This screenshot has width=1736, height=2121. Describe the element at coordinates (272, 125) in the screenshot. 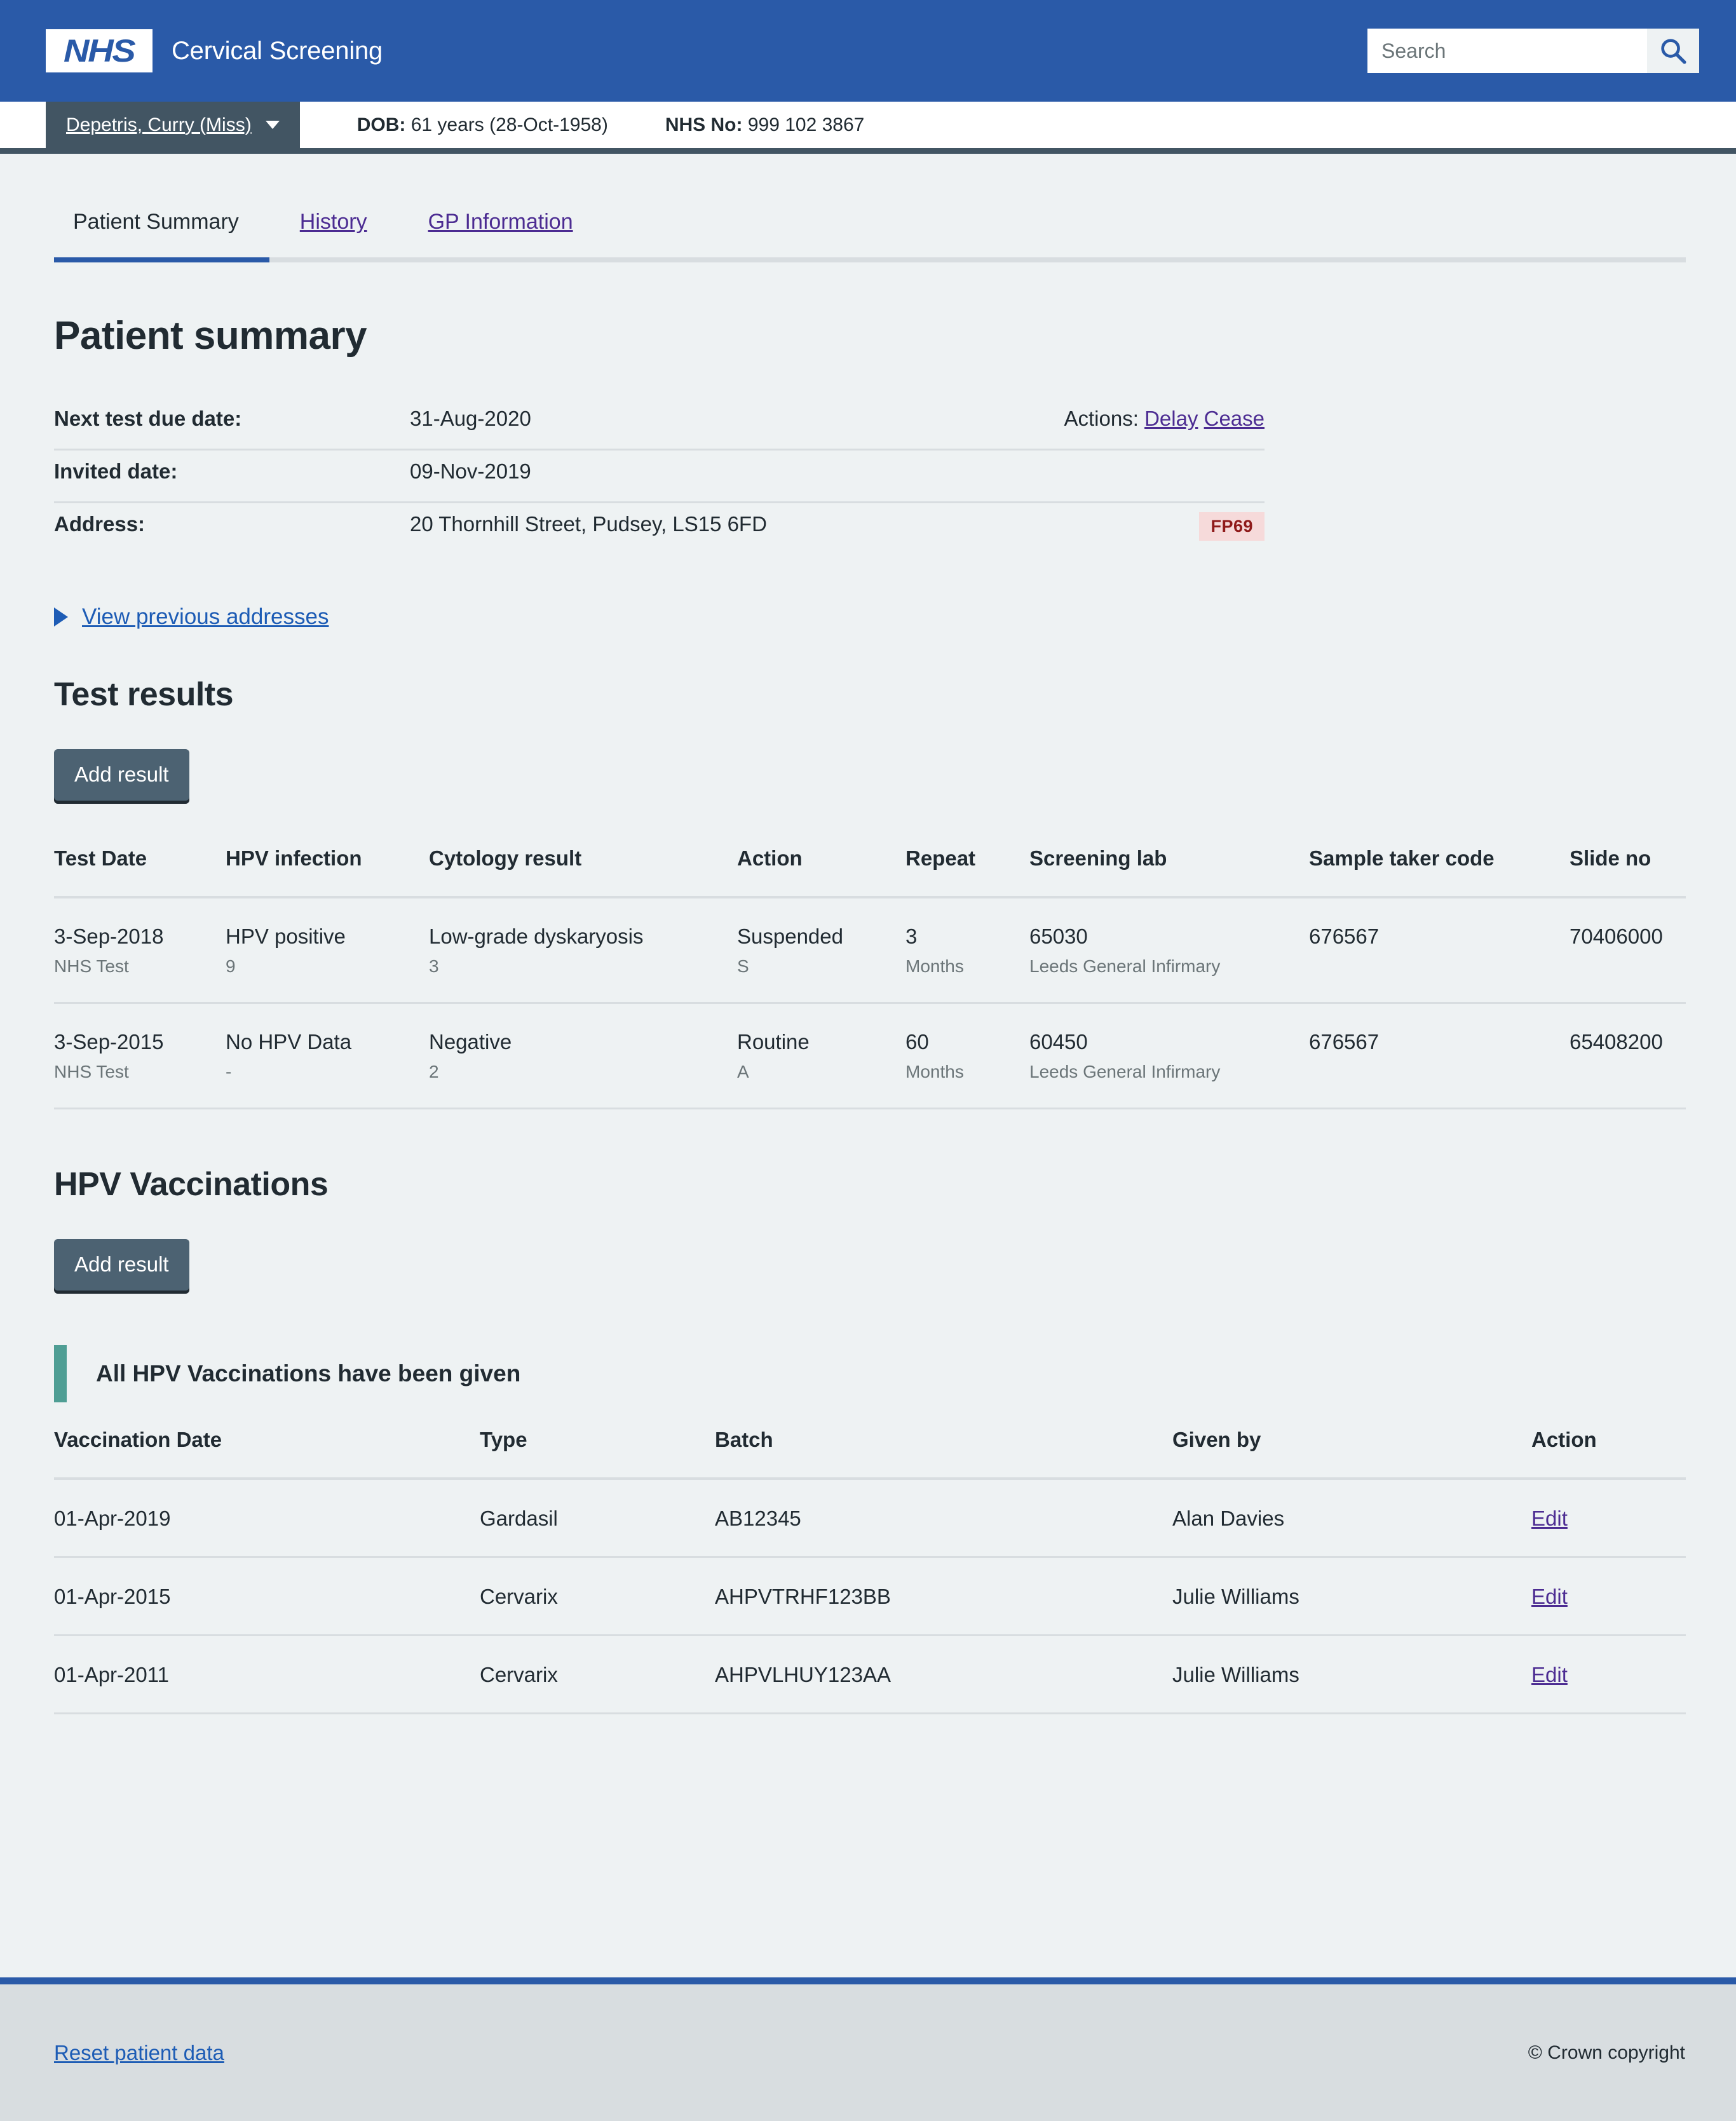

I see `chevron-down-icon` at that location.